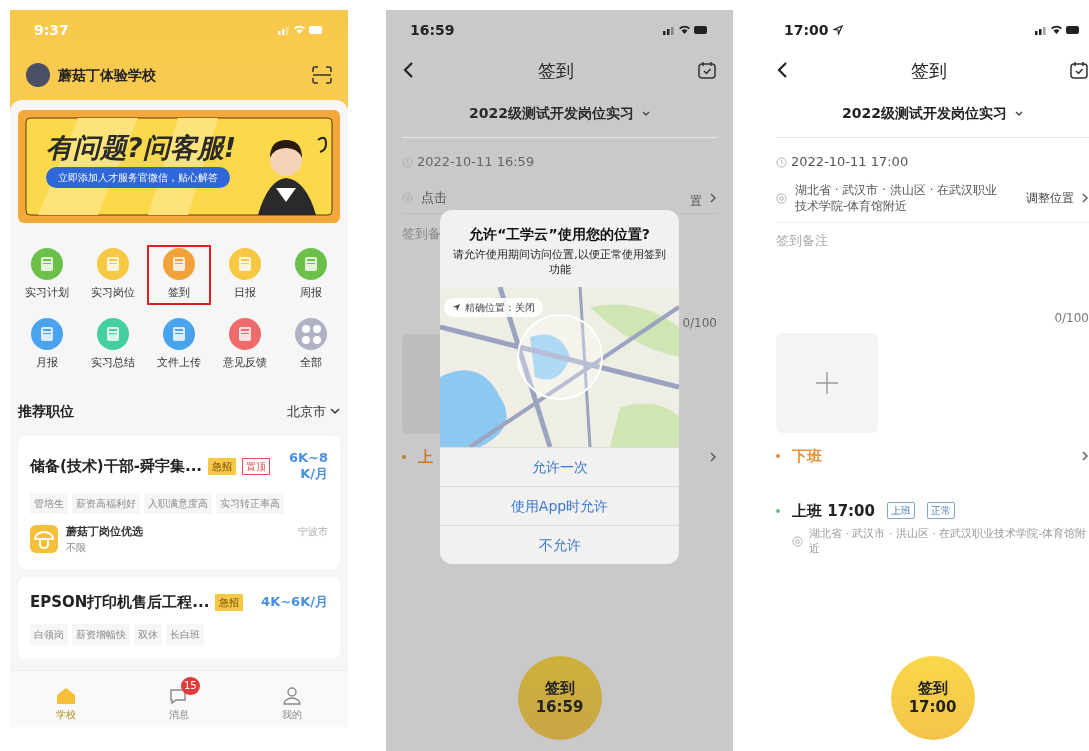 The width and height of the screenshot is (1089, 751). What do you see at coordinates (476, 162) in the screenshot?
I see `datetime: 2022-10-11 16:59` at bounding box center [476, 162].